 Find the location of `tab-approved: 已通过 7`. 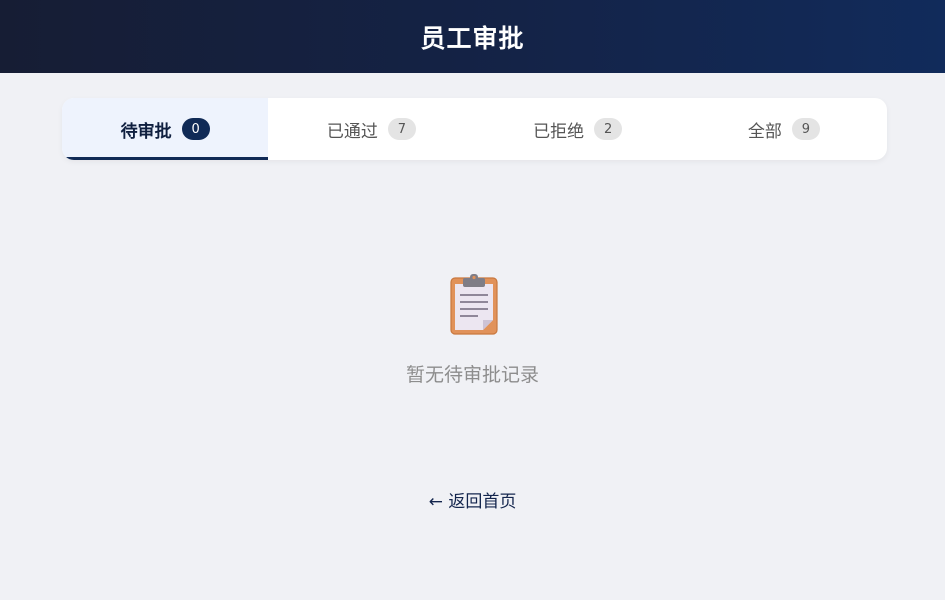

tab-approved: 已通过 7 is located at coordinates (371, 129).